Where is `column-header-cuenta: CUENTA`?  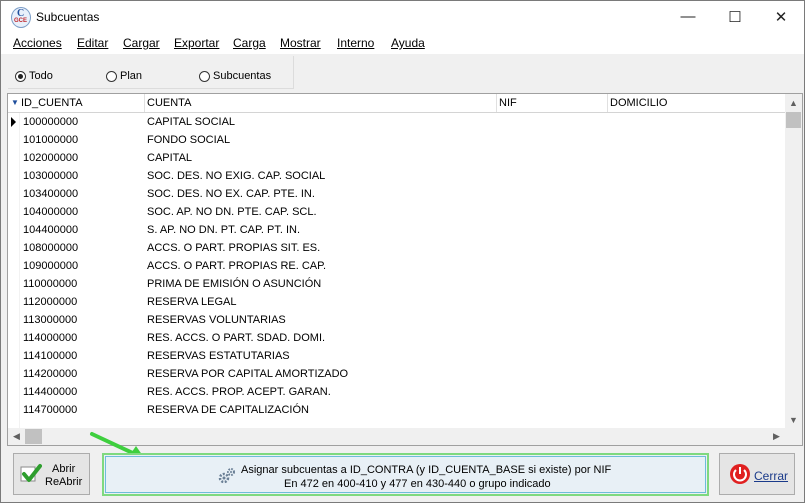 column-header-cuenta: CUENTA is located at coordinates (321, 103).